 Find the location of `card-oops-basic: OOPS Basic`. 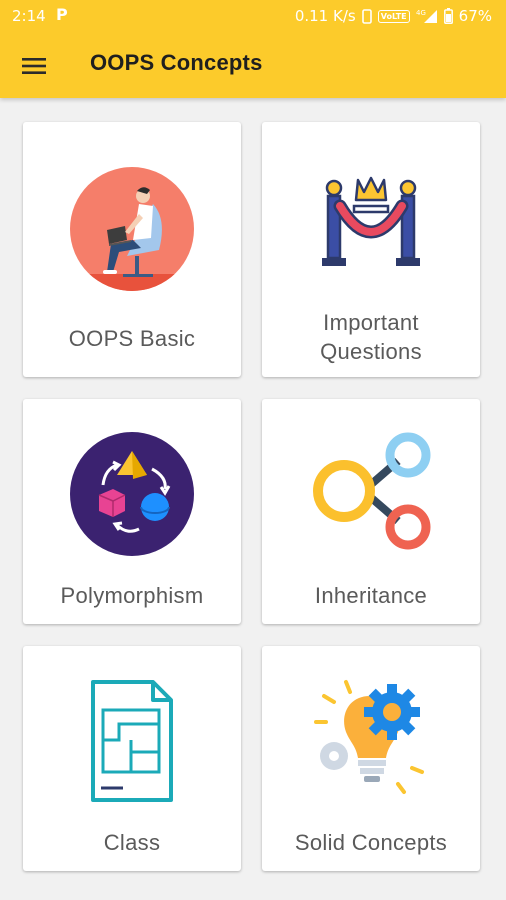

card-oops-basic: OOPS Basic is located at coordinates (132, 249).